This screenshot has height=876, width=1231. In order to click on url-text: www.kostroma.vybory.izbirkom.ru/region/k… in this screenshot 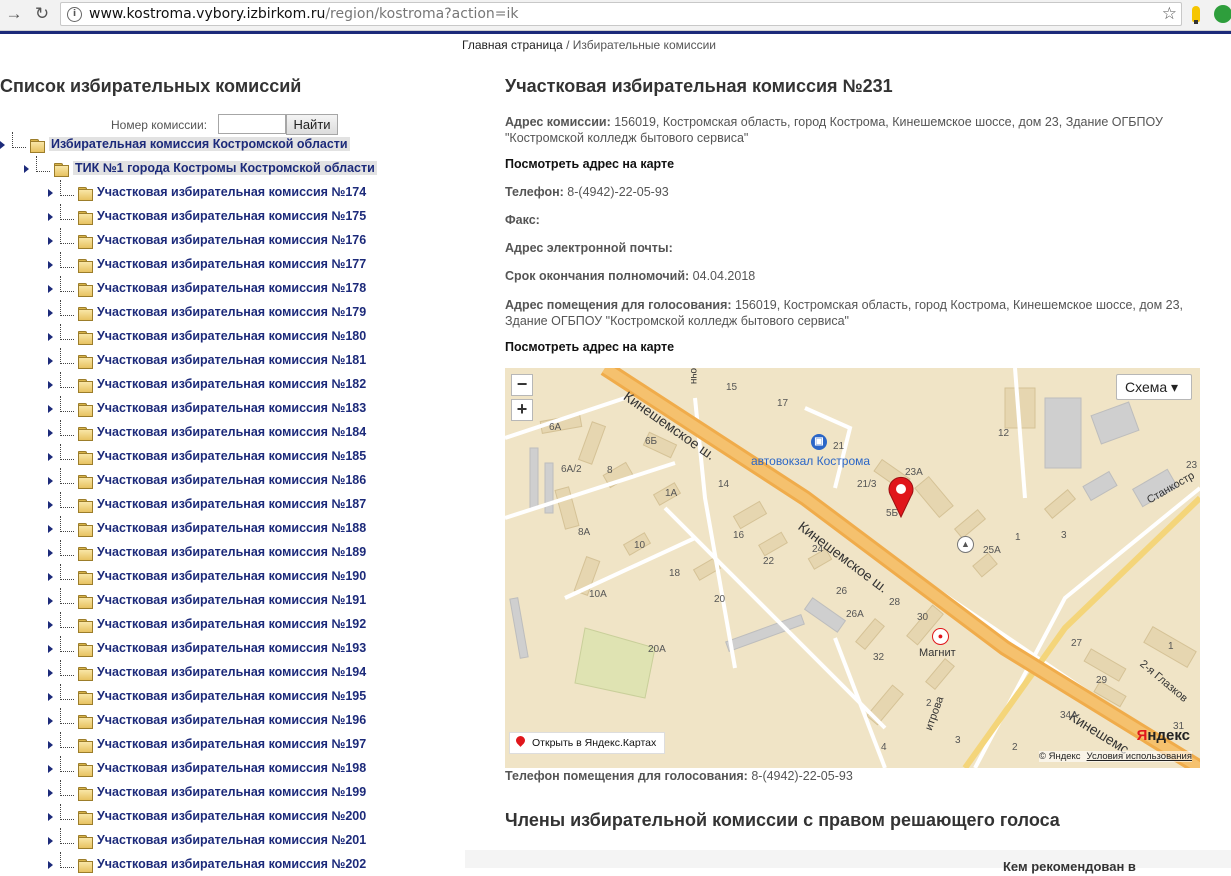, I will do `click(304, 14)`.